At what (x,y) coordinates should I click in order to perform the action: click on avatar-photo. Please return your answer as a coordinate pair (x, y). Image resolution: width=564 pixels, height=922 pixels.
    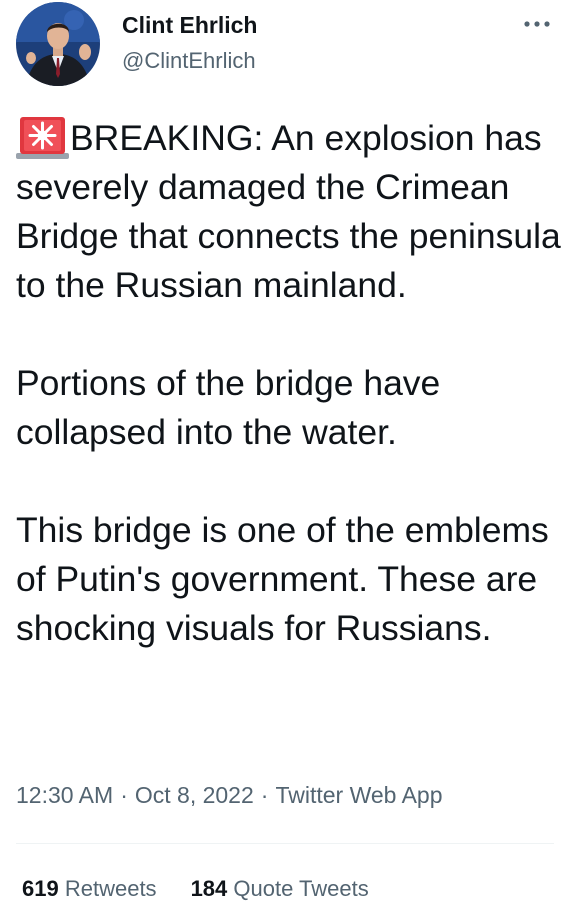
    Looking at the image, I should click on (58, 44).